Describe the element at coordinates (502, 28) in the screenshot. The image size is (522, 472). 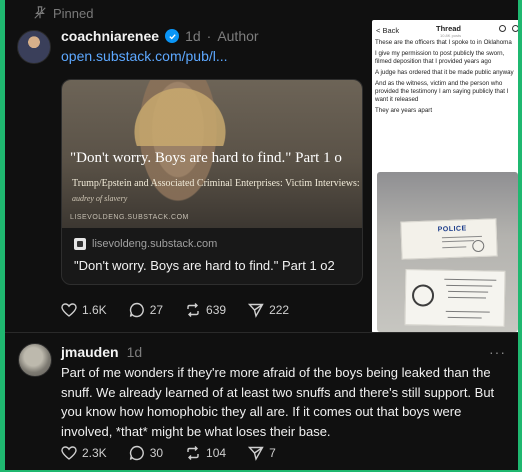
I see `bell-icon` at that location.